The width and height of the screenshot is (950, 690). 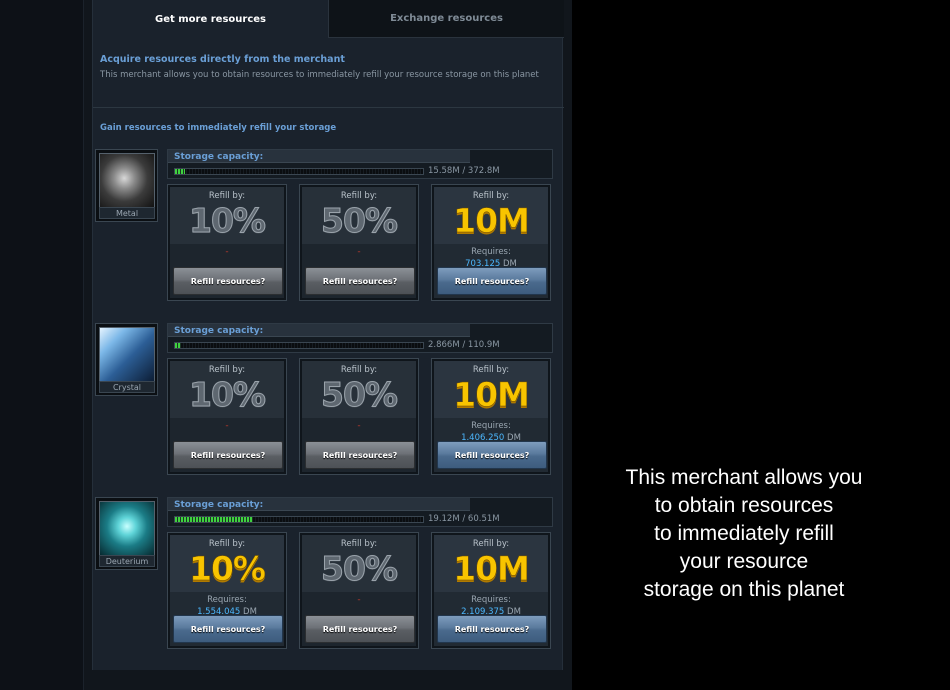 I want to click on tab-exchange-resources: Exchange resources, so click(x=446, y=19).